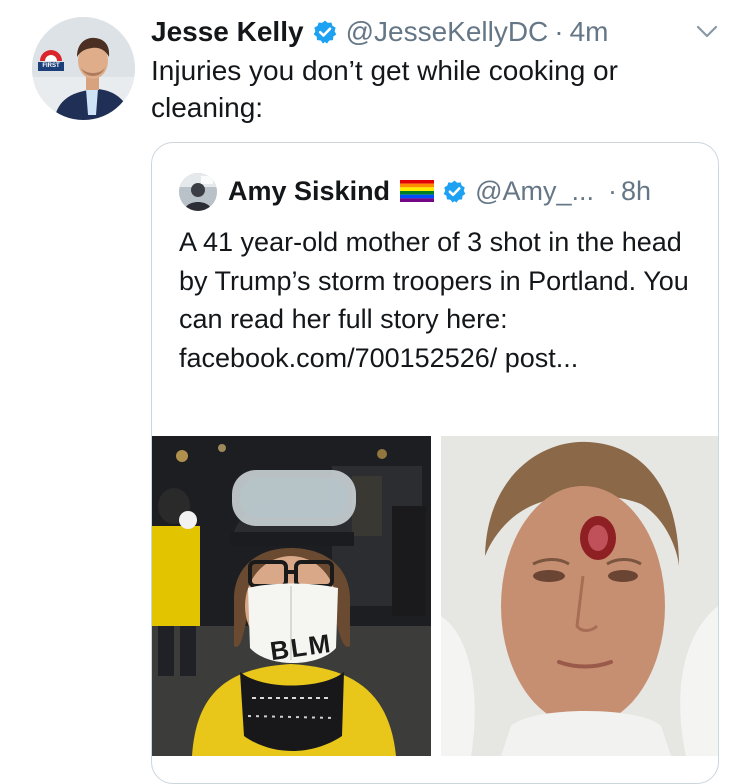 The image size is (750, 784). Describe the element at coordinates (51, 66) in the screenshot. I see `network-logo-text: FIRST` at that location.